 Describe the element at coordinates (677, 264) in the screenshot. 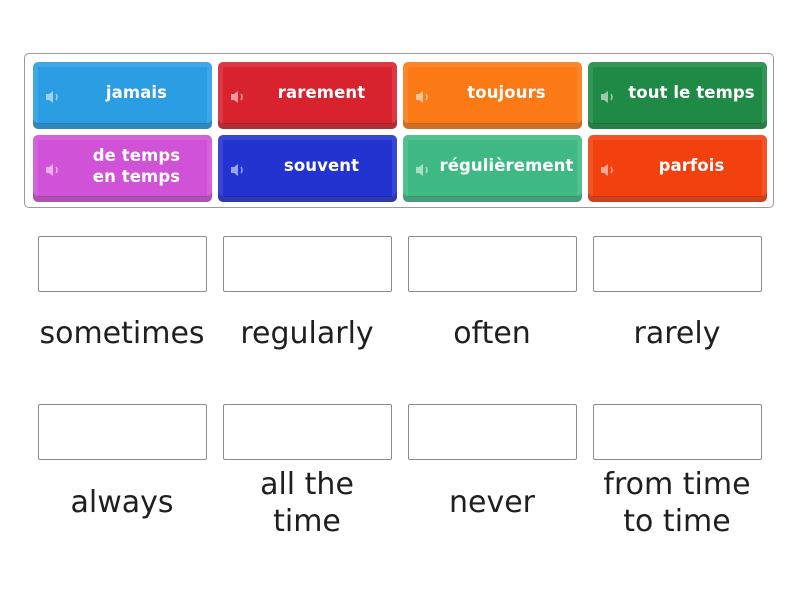

I see `drop-zone-rarely` at that location.